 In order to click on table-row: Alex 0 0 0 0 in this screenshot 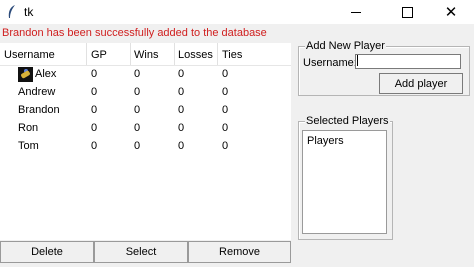, I will do `click(145, 75)`.